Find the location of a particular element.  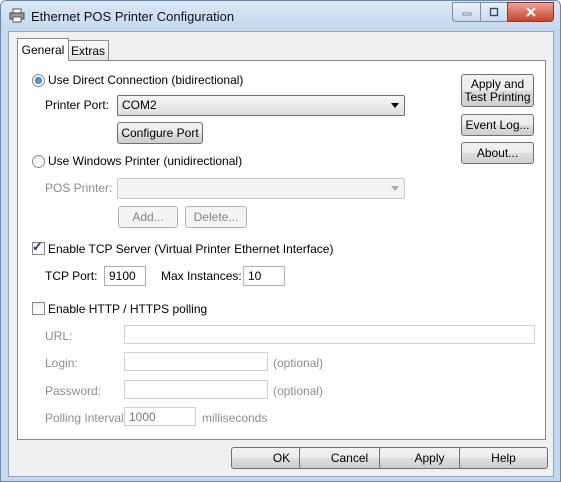

minimize-icon is located at coordinates (466, 14).